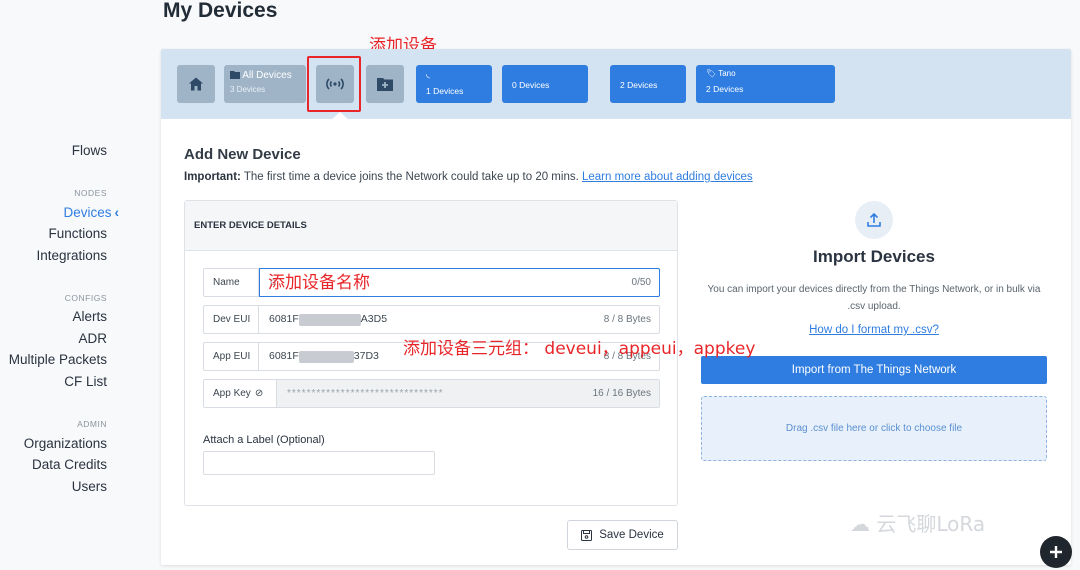 The height and width of the screenshot is (570, 1080). I want to click on label-button-2: 0 Devices, so click(545, 84).